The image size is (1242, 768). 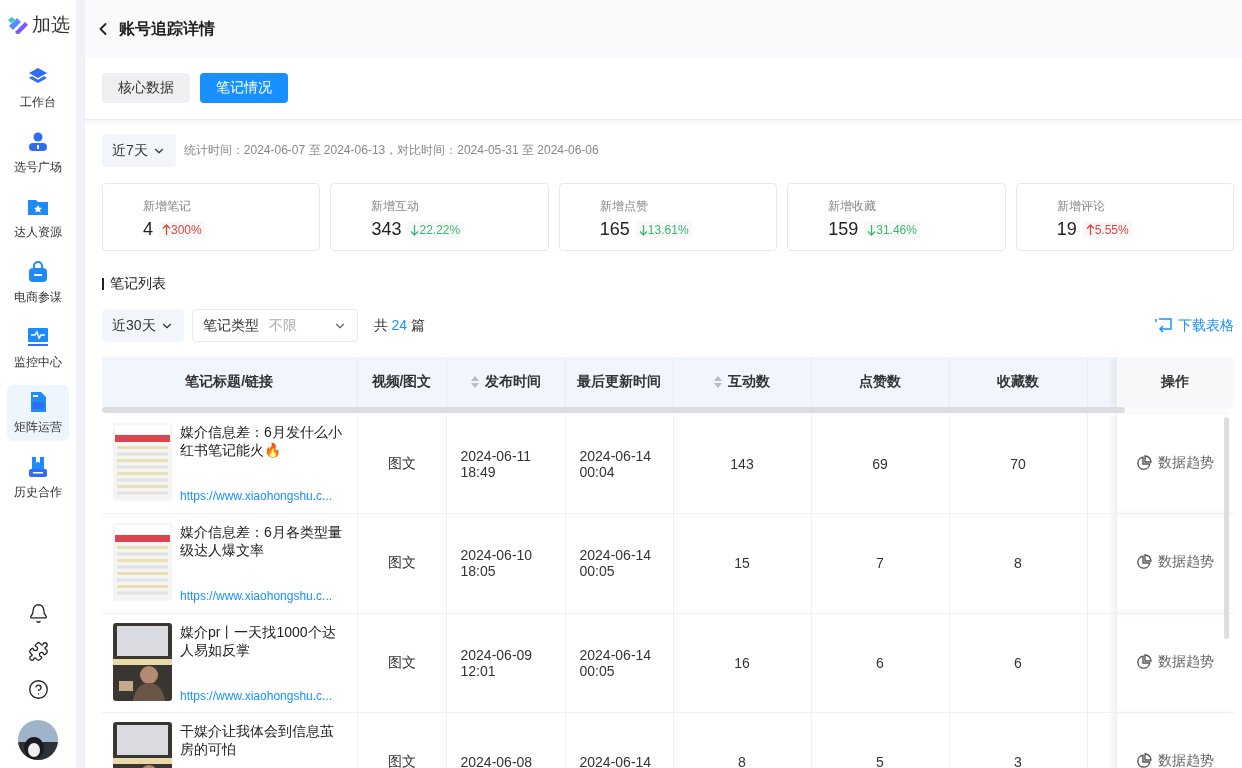 I want to click on metric-value: 4, so click(x=148, y=229).